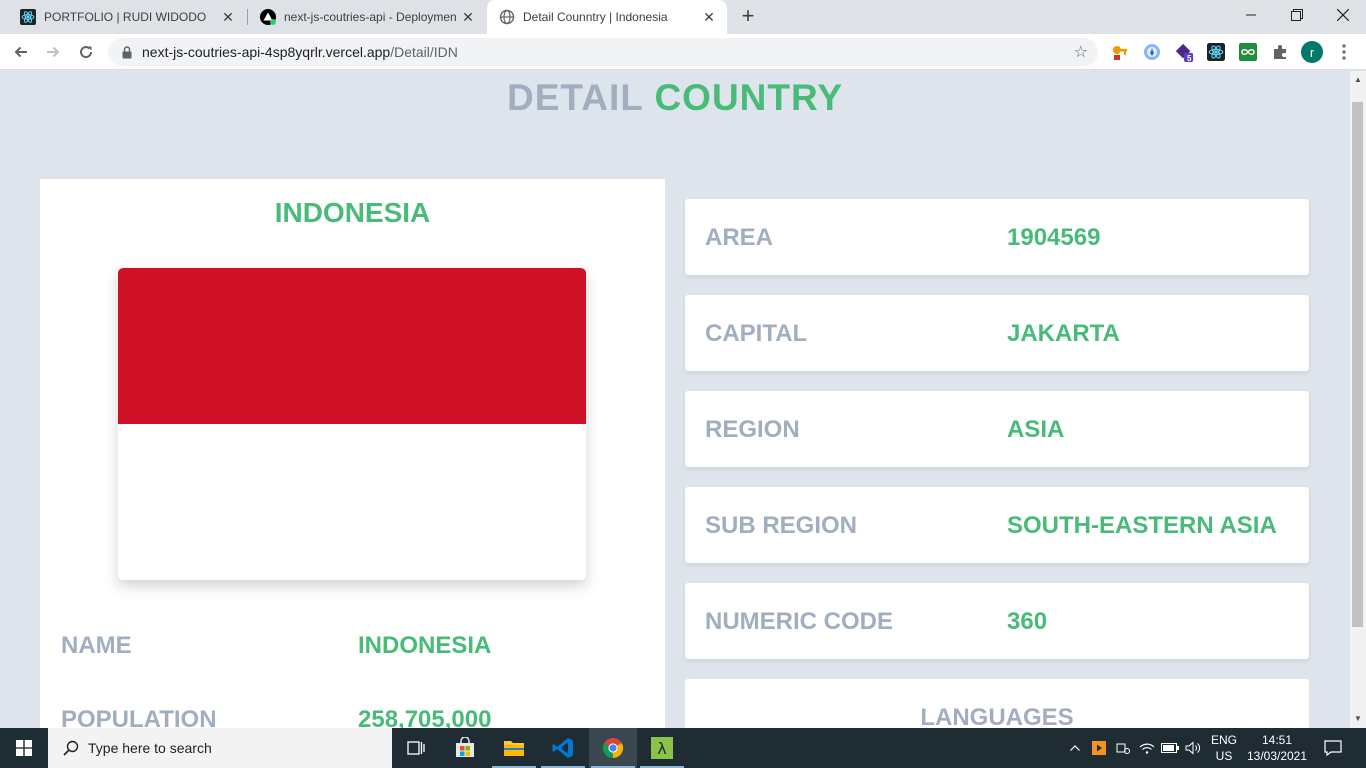 This screenshot has width=1366, height=768. What do you see at coordinates (1152, 52) in the screenshot?
I see `shield-extension-icon` at bounding box center [1152, 52].